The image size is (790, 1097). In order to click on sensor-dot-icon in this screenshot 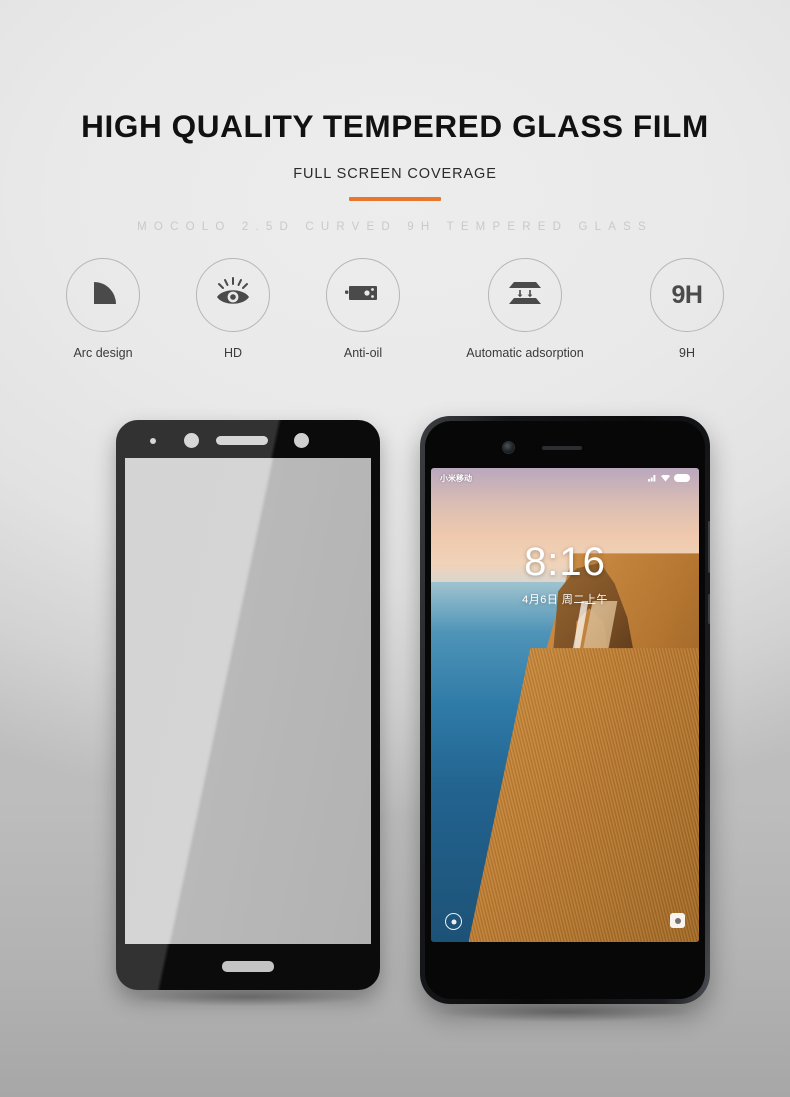, I will do `click(153, 441)`.